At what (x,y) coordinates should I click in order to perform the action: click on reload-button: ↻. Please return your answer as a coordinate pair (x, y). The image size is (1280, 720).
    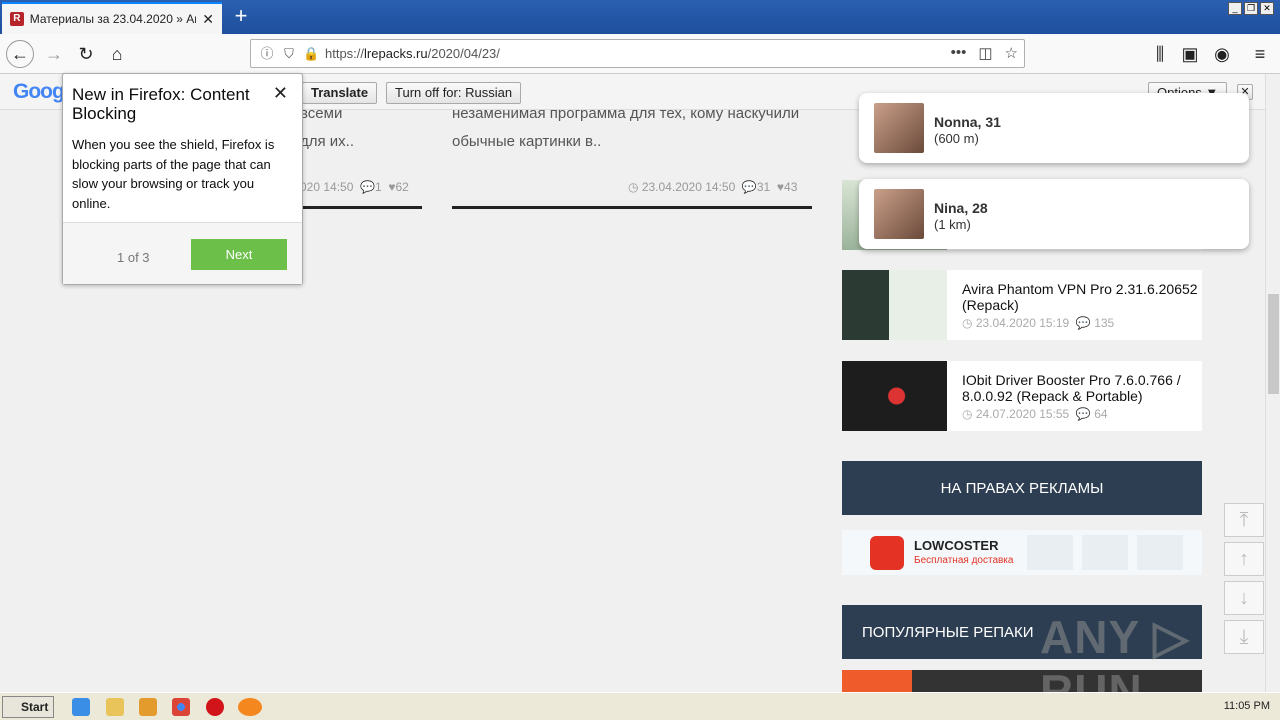
    Looking at the image, I should click on (86, 54).